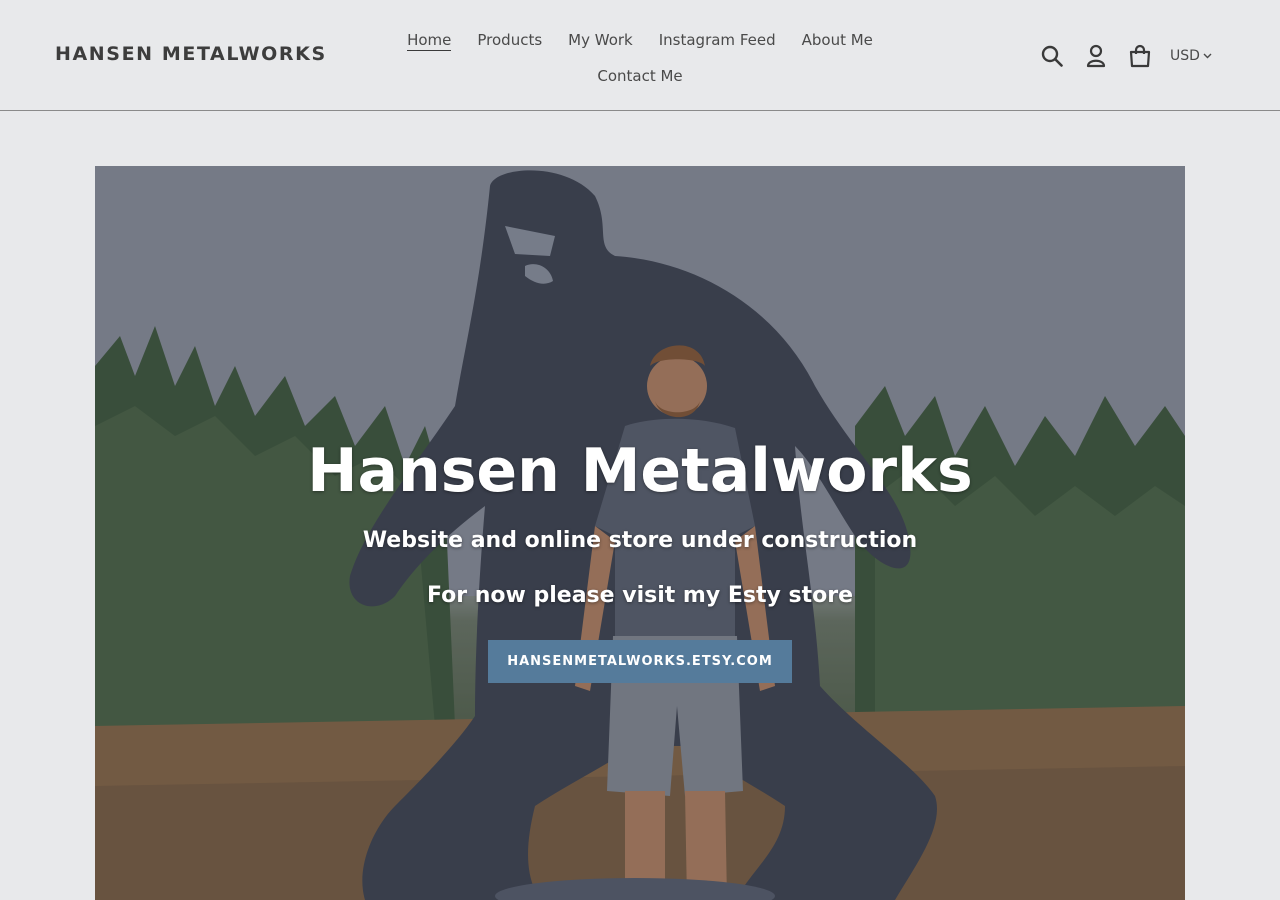 Image resolution: width=1280 pixels, height=900 pixels. I want to click on header-icons: USD, so click(1121, 56).